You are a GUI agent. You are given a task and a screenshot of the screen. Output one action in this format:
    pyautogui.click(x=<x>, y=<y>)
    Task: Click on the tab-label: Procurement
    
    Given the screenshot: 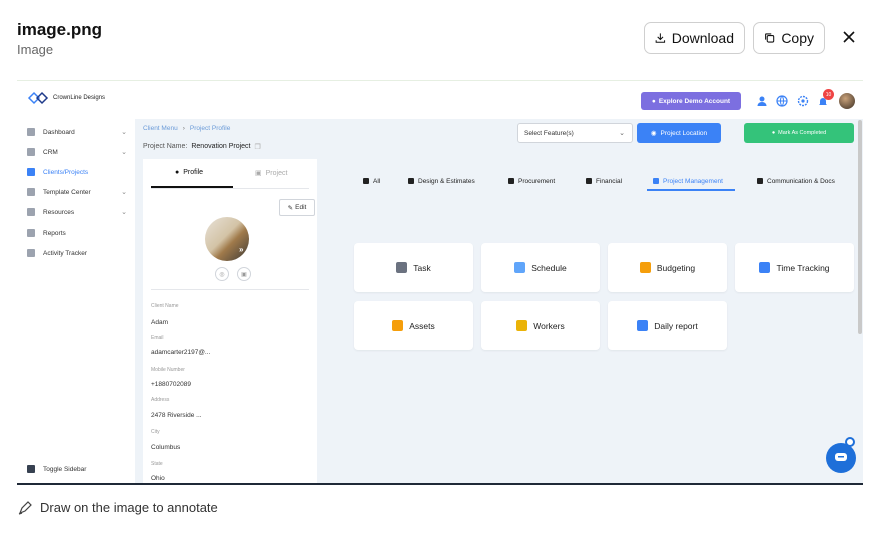 What is the action you would take?
    pyautogui.click(x=537, y=181)
    